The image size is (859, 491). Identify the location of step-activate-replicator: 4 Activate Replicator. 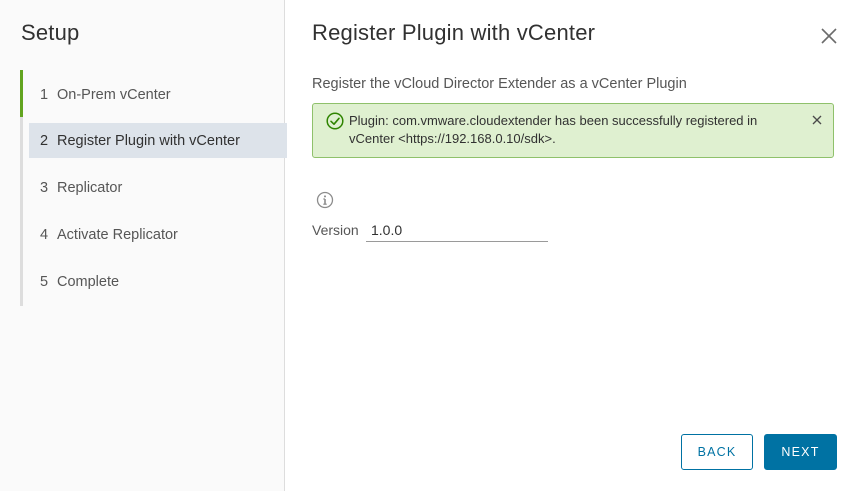
(158, 234).